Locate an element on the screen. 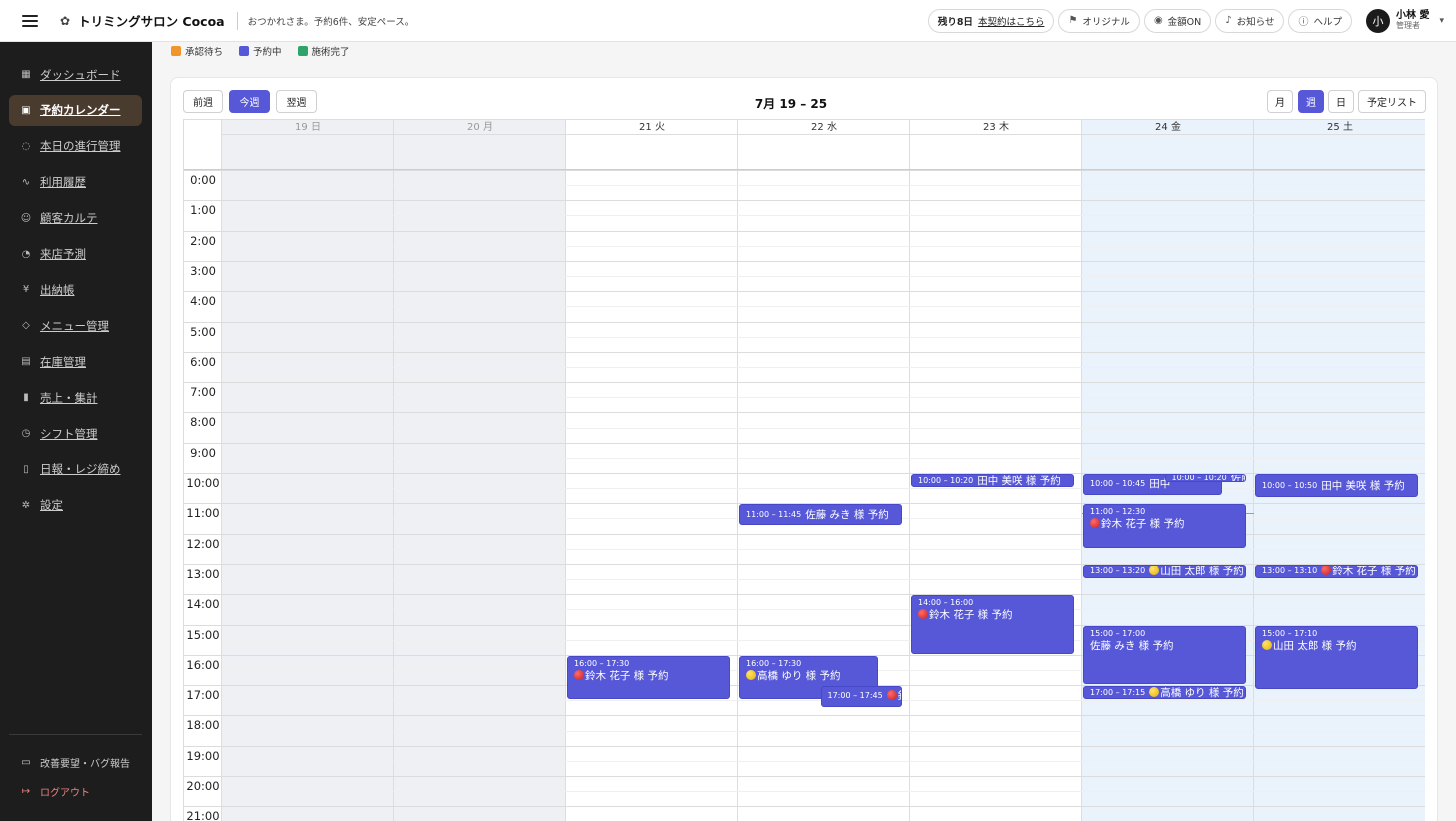 Image resolution: width=1456 pixels, height=821 pixels. sidebar-item: ◔ 来店予測 is located at coordinates (75, 254).